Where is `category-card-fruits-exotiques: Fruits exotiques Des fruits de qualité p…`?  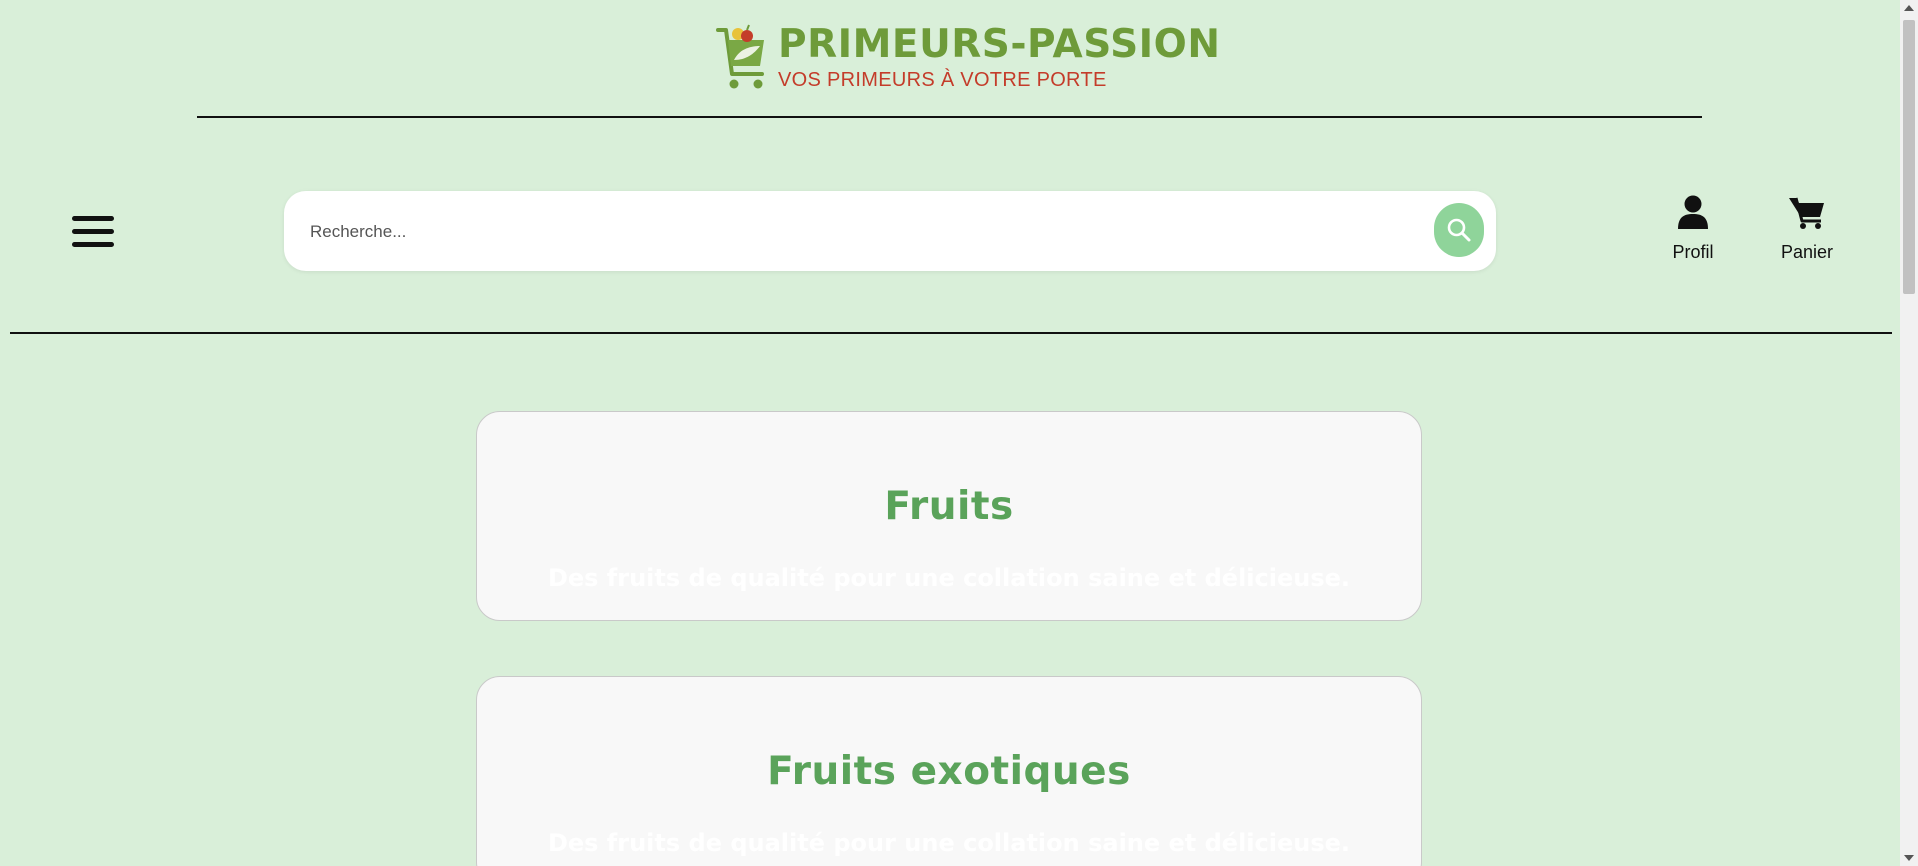 category-card-fruits-exotiques: Fruits exotiques Des fruits de qualité p… is located at coordinates (949, 771).